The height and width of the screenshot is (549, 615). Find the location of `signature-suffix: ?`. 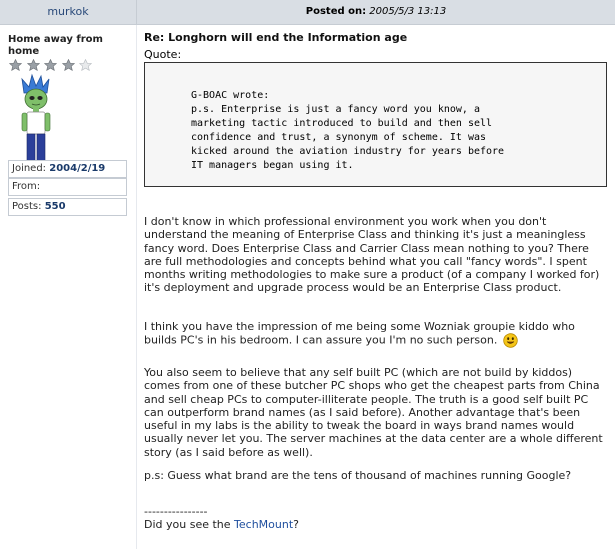

signature-suffix: ? is located at coordinates (296, 524).